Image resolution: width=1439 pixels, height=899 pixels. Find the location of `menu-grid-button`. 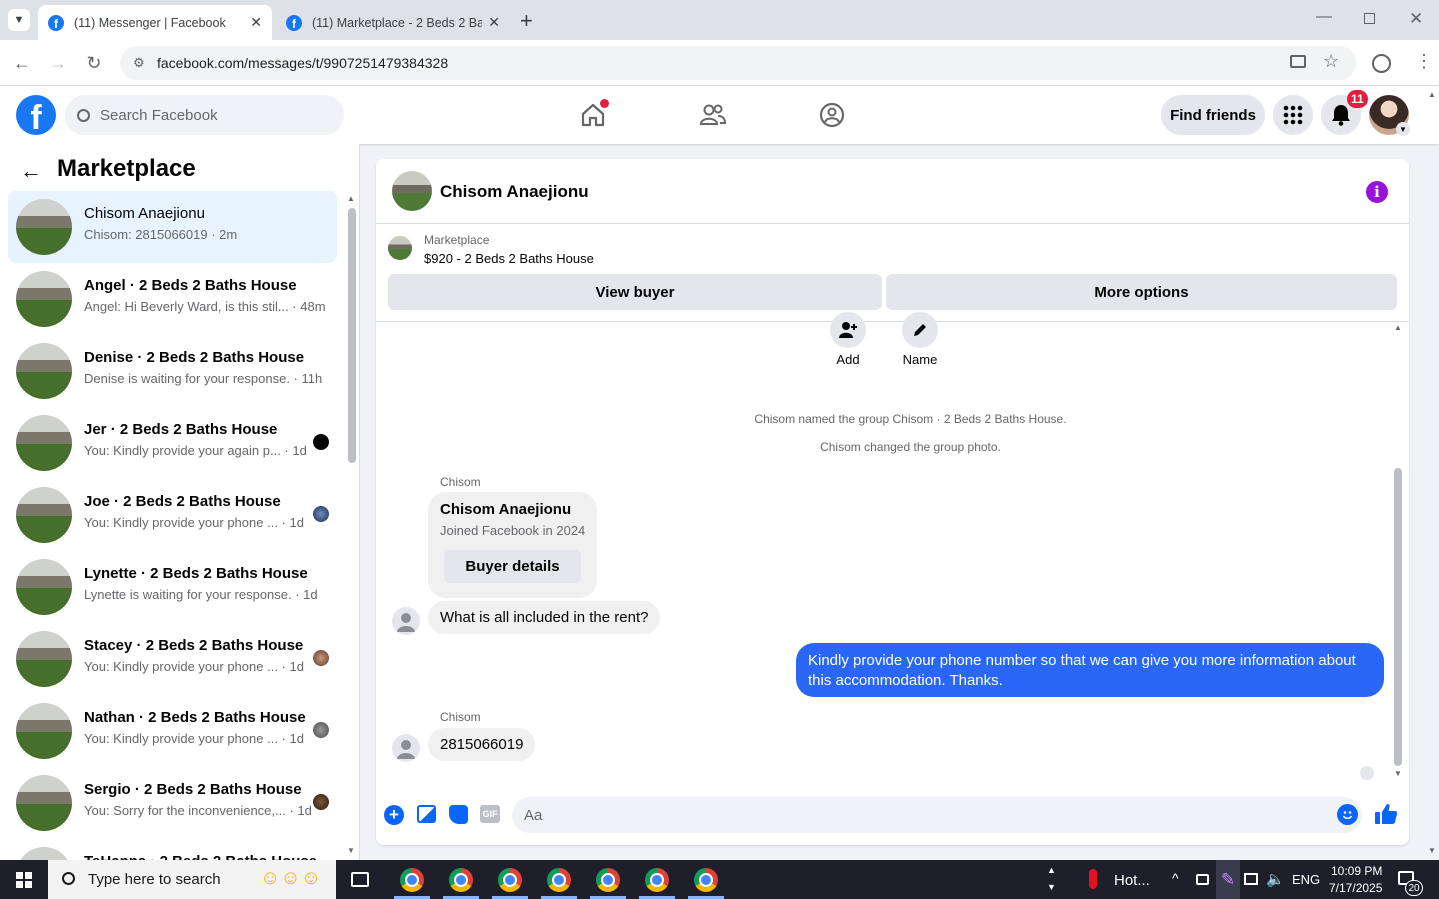

menu-grid-button is located at coordinates (1293, 115).